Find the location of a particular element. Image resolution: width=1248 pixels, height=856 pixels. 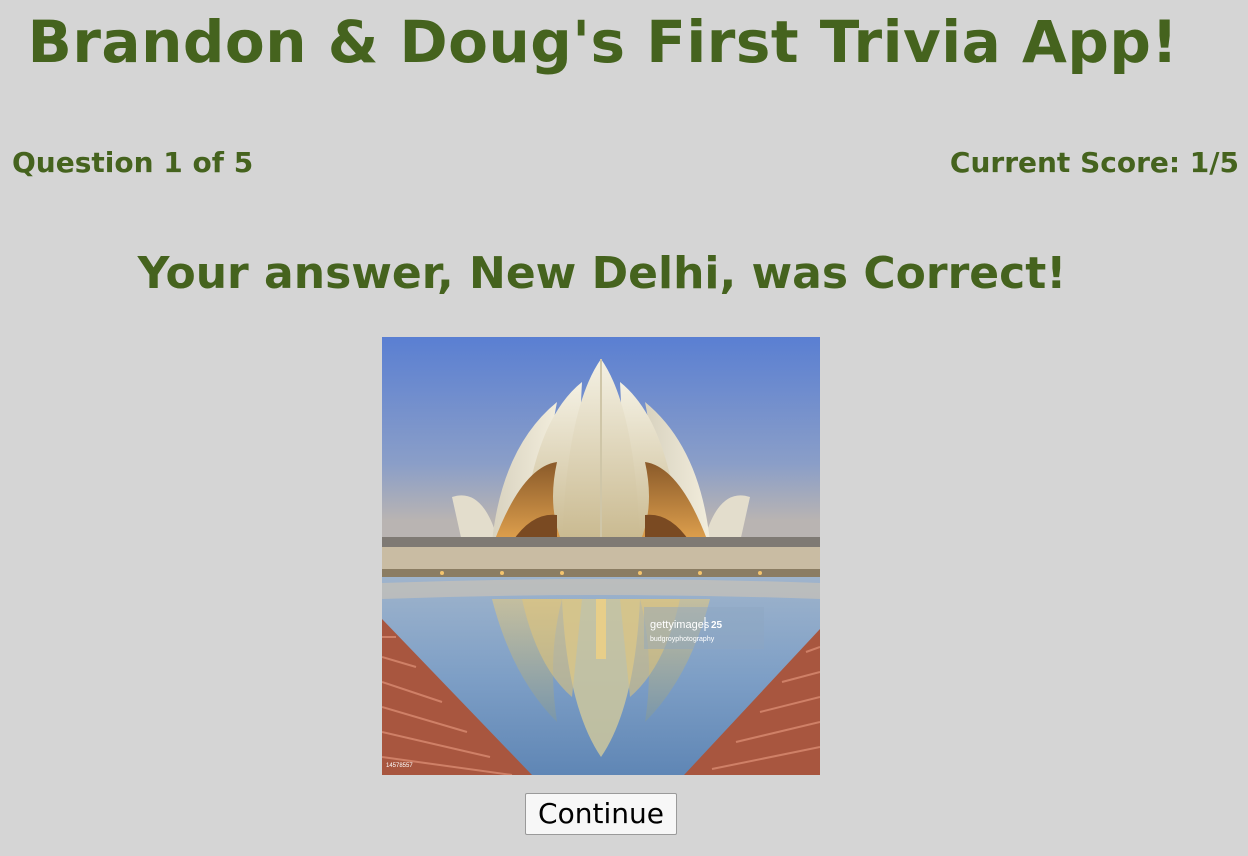

app-title: Brandon & Doug's First Trivia App! is located at coordinates (603, 42).